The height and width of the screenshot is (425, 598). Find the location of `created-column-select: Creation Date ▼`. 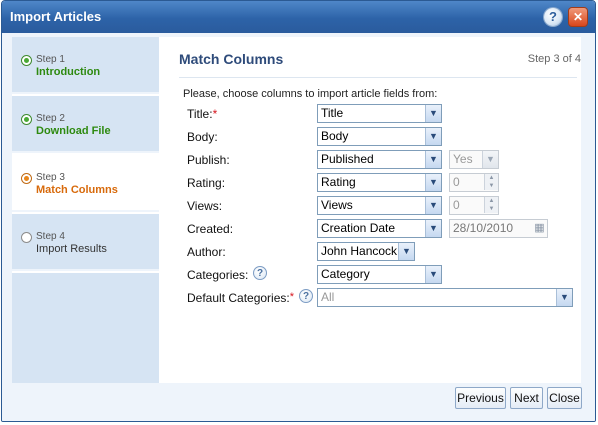

created-column-select: Creation Date ▼ is located at coordinates (379, 228).